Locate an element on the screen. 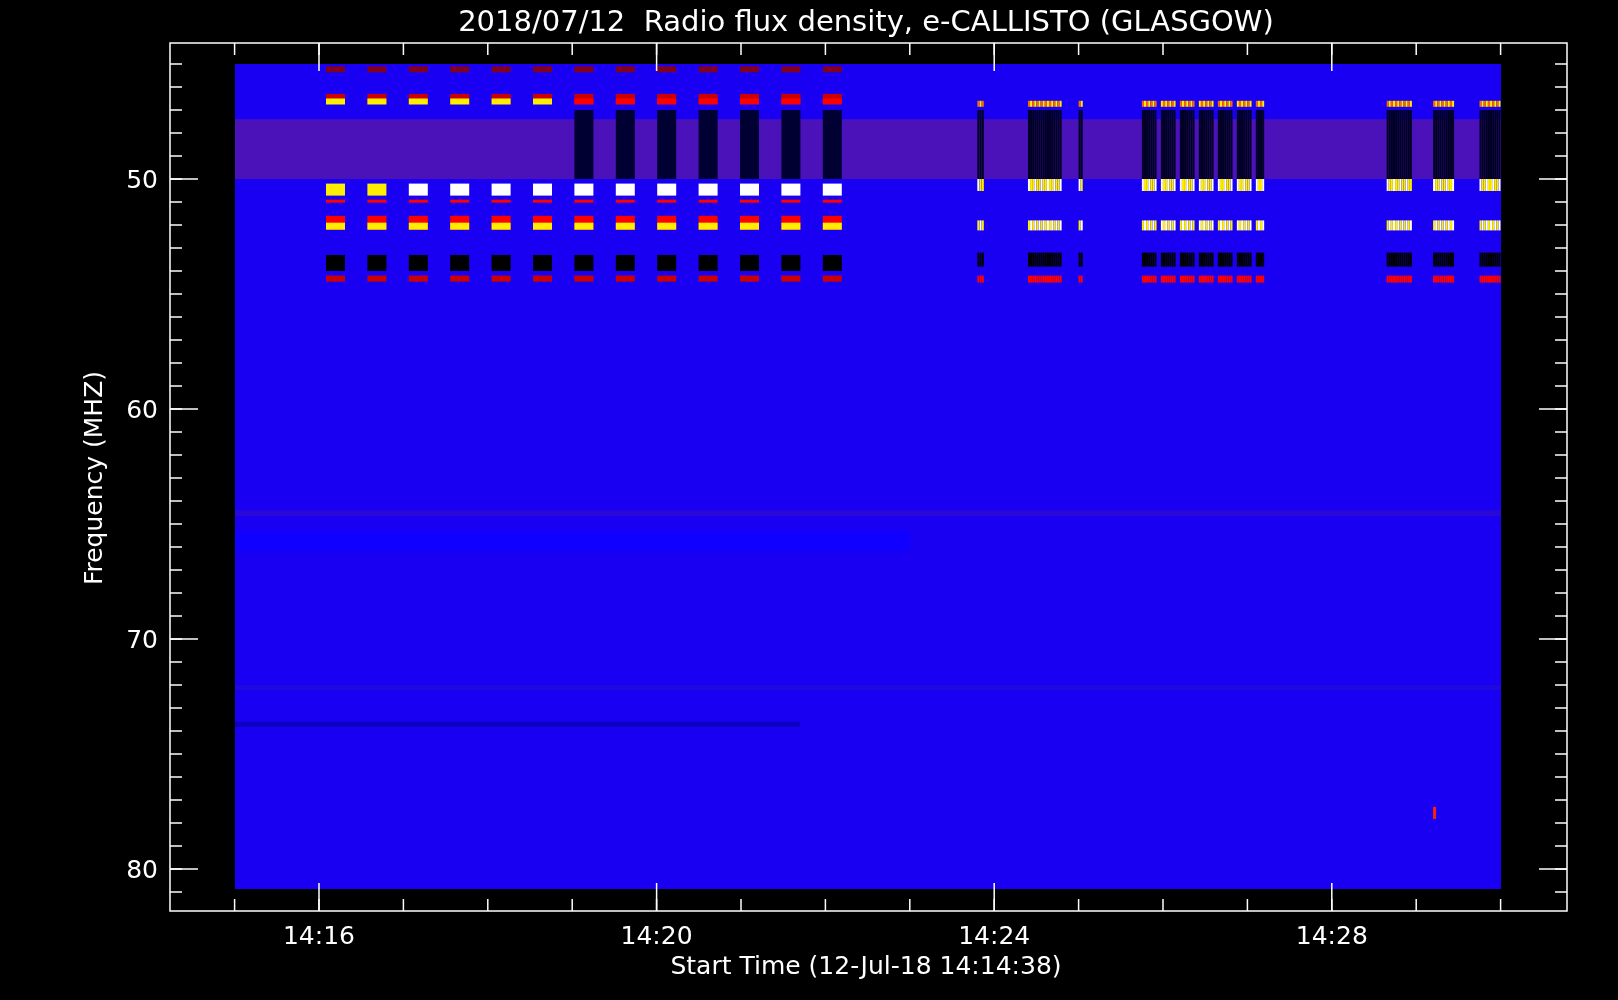 Image resolution: width=1618 pixels, height=1000 pixels. y-tick-label: 70 is located at coordinates (142, 639).